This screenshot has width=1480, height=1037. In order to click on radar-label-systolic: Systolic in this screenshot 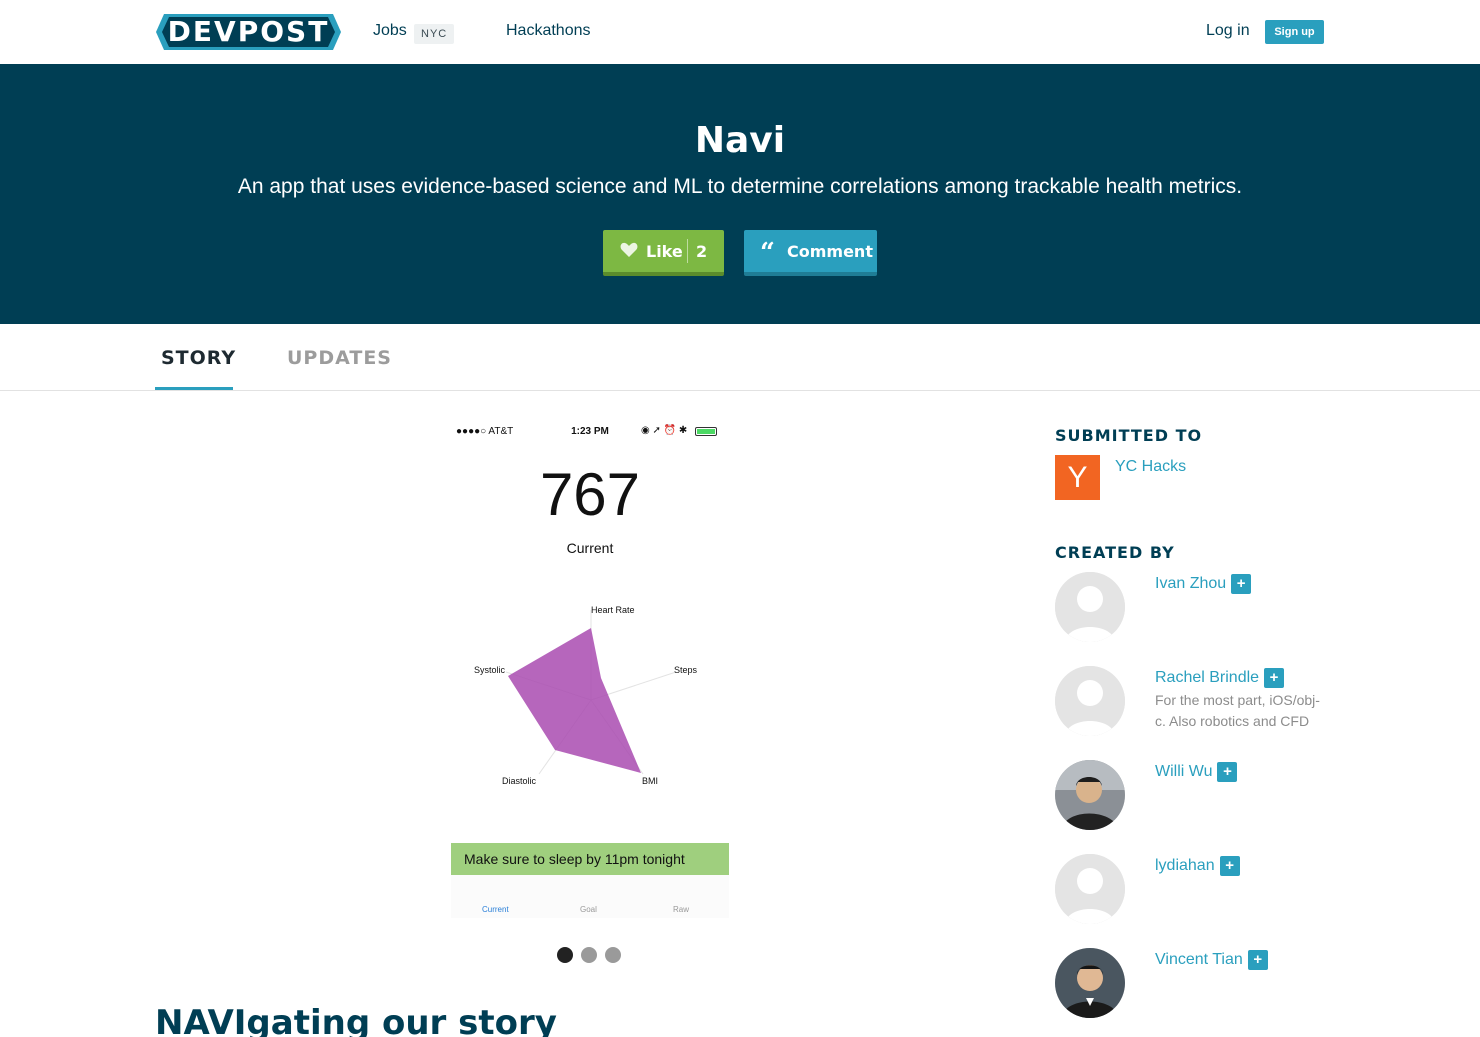, I will do `click(490, 670)`.